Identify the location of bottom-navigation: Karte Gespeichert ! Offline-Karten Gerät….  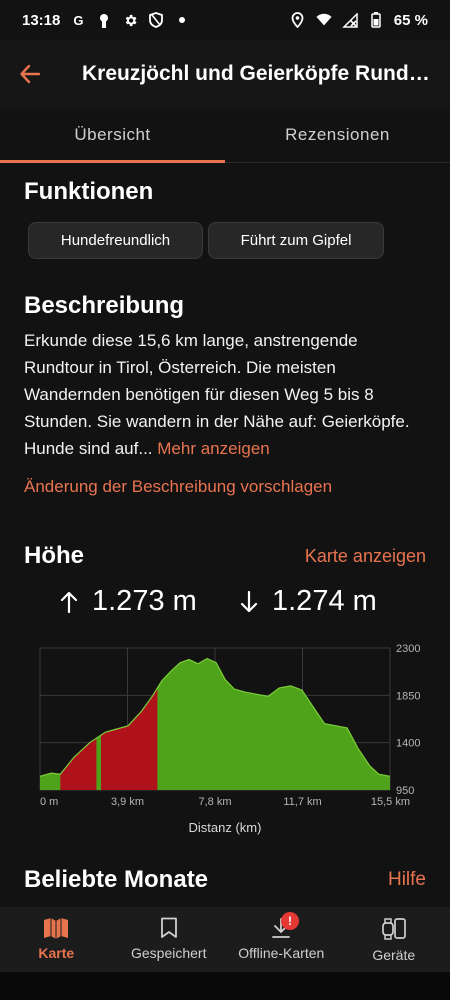
(225, 939).